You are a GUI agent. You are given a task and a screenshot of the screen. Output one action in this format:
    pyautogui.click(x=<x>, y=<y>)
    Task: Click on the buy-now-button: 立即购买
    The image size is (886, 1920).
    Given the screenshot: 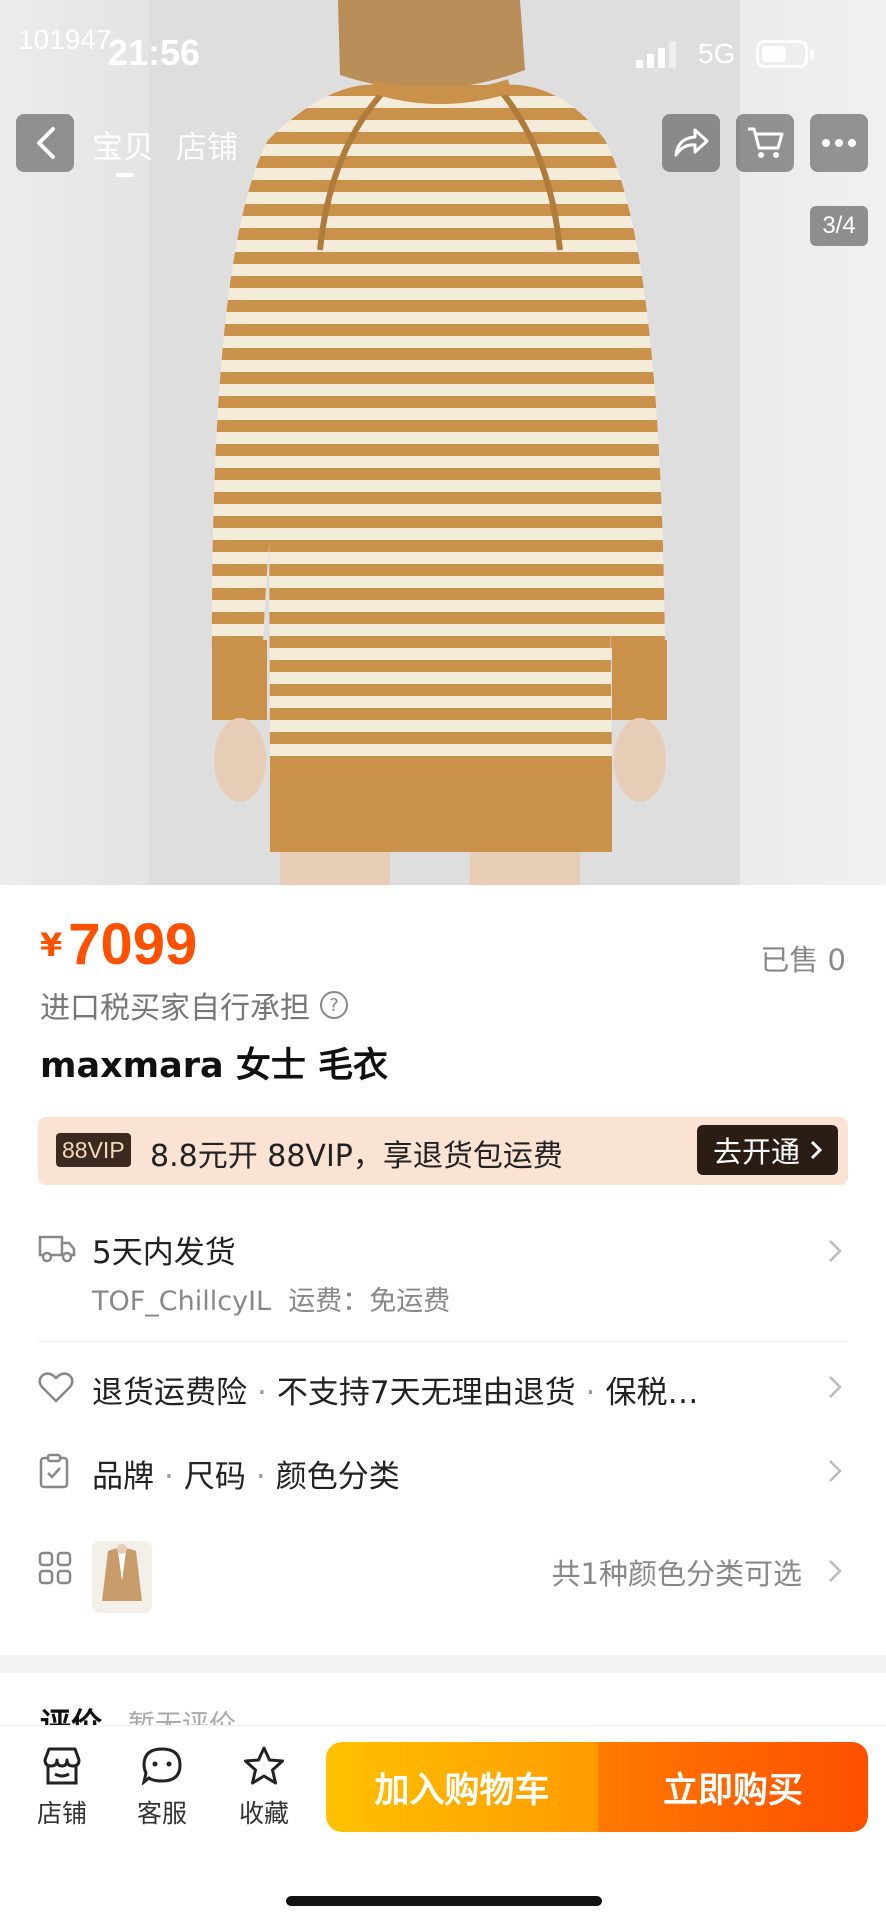 What is the action you would take?
    pyautogui.click(x=733, y=1787)
    